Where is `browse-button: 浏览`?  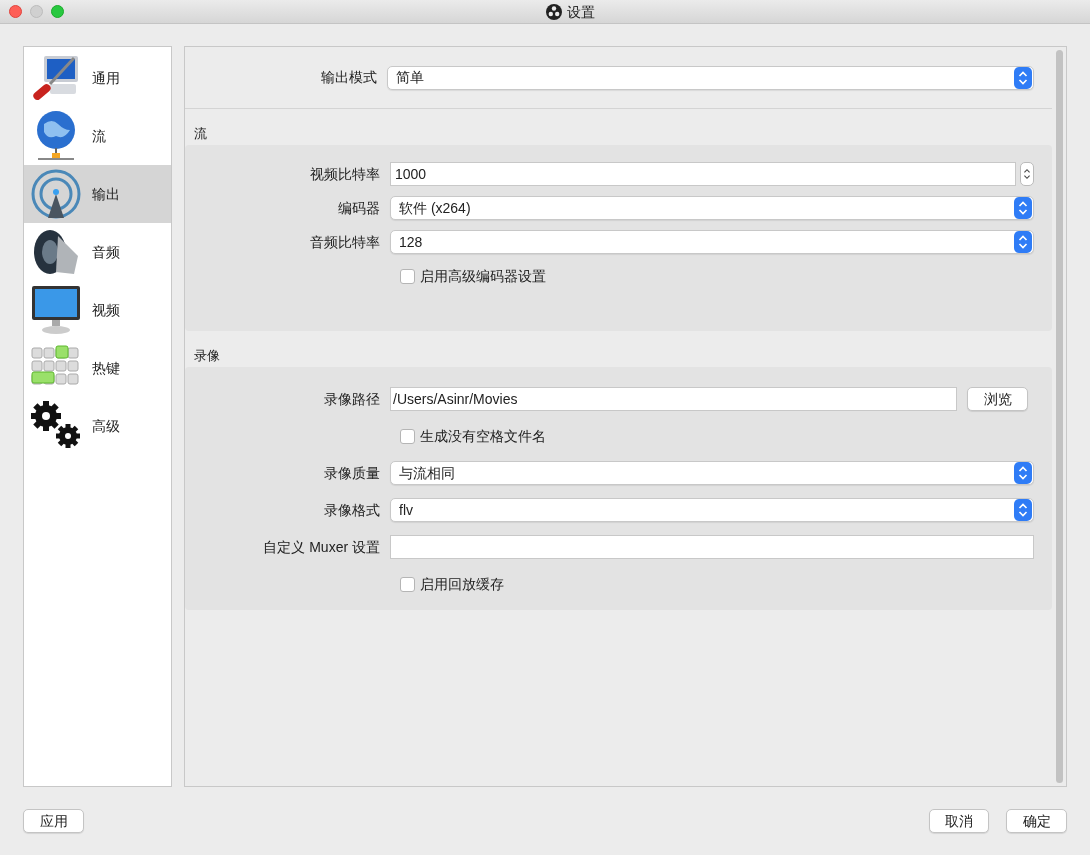 browse-button: 浏览 is located at coordinates (997, 399).